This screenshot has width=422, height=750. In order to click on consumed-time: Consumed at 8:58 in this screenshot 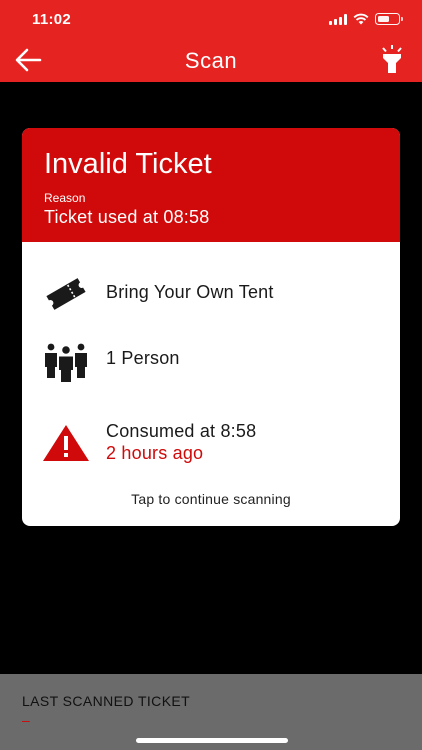, I will do `click(181, 431)`.